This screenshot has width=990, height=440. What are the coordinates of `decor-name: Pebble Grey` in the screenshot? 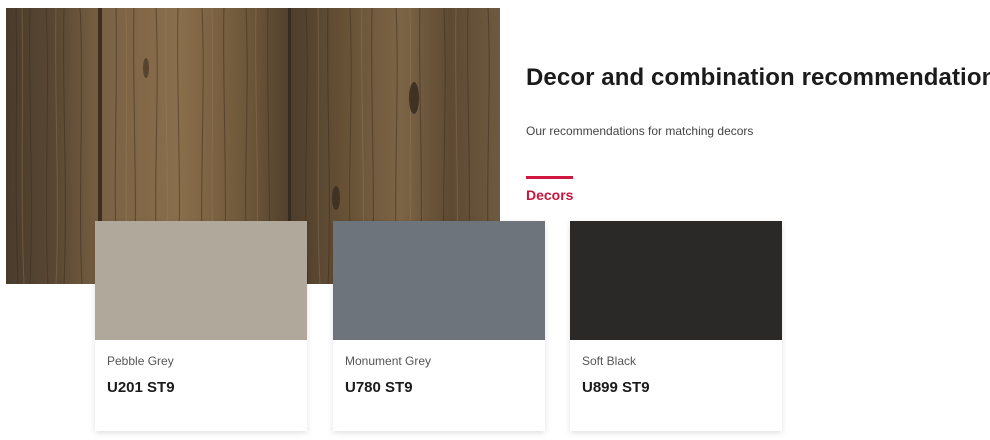 It's located at (140, 361).